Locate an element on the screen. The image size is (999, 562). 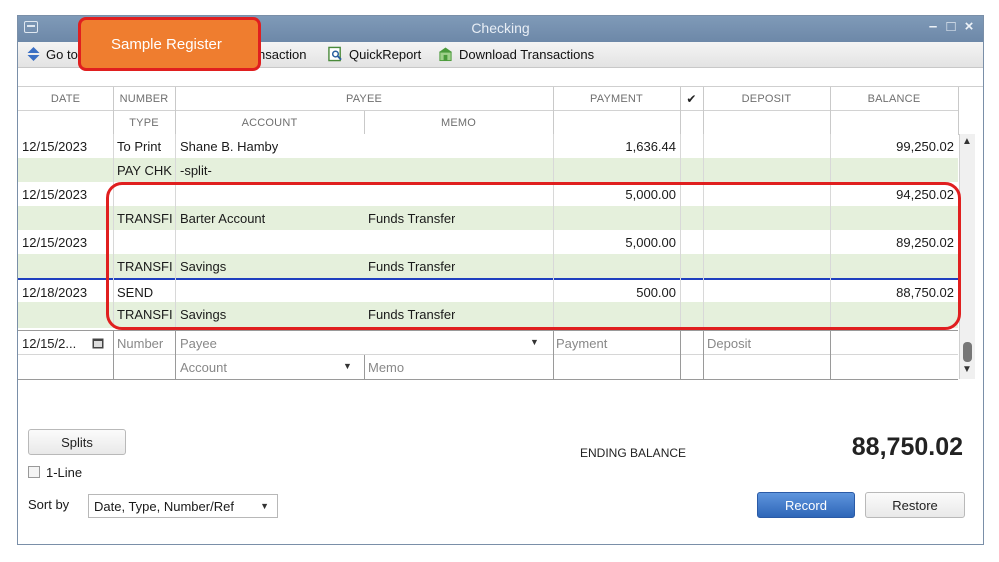
txn-balance: 99,250.02 is located at coordinates (925, 146).